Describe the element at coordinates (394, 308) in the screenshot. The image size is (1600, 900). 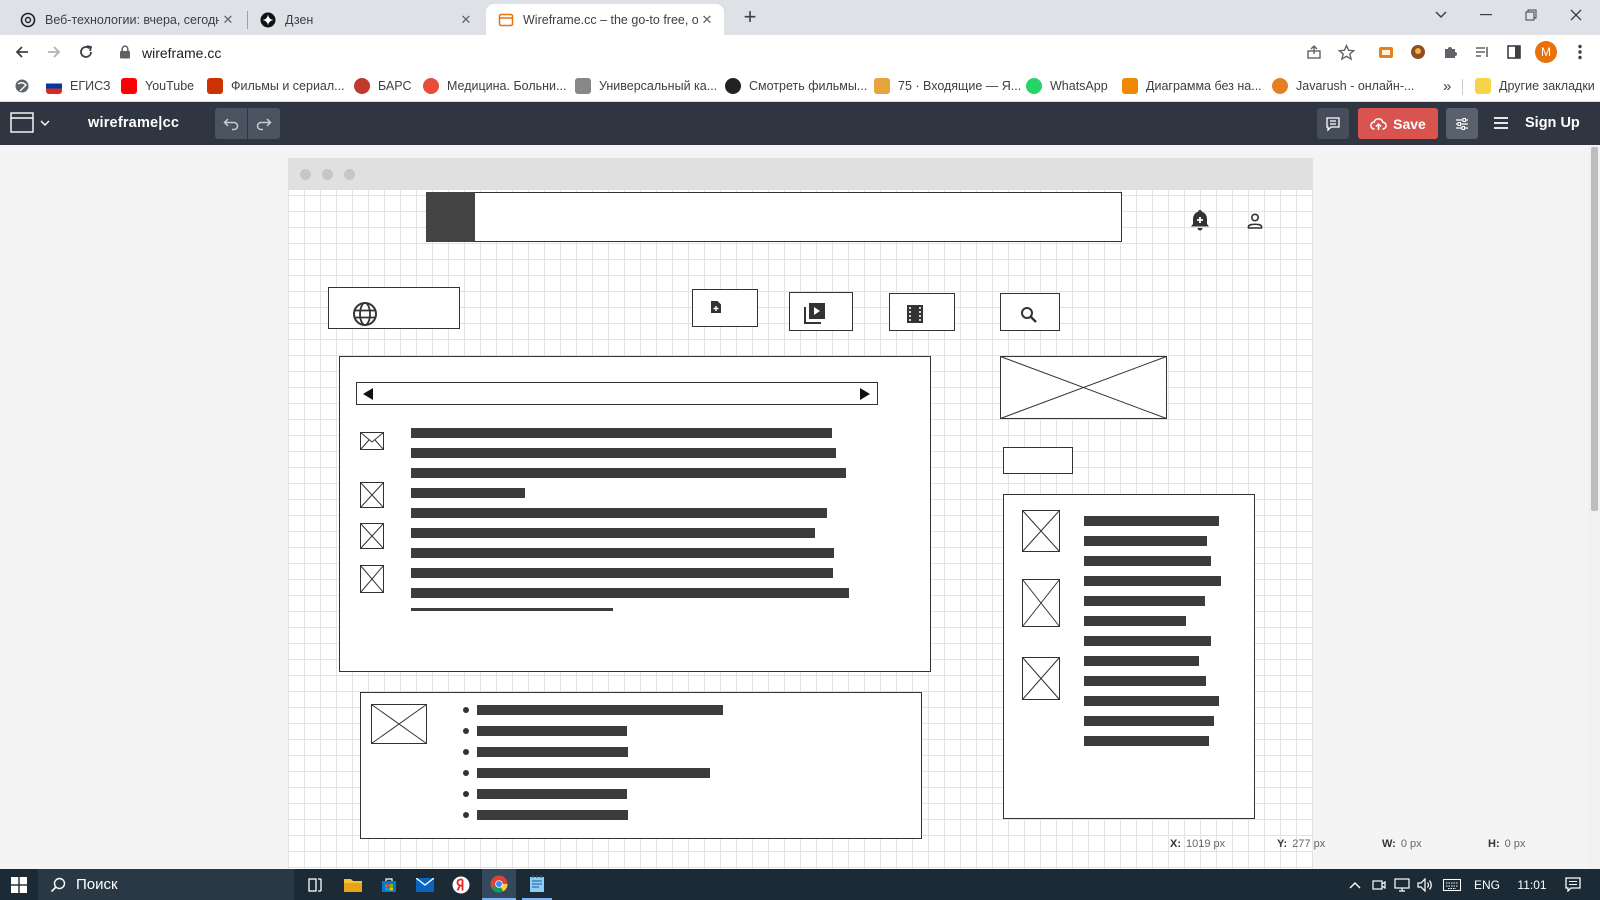
I see `wf-language-select` at that location.